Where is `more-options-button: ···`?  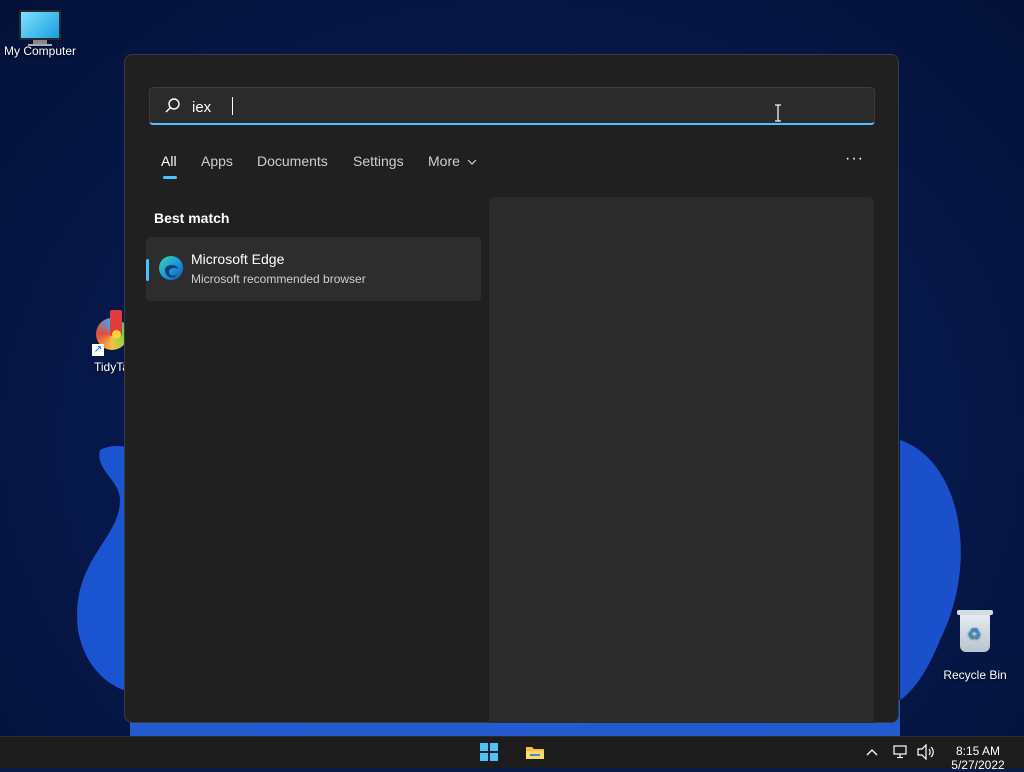 more-options-button: ··· is located at coordinates (854, 159).